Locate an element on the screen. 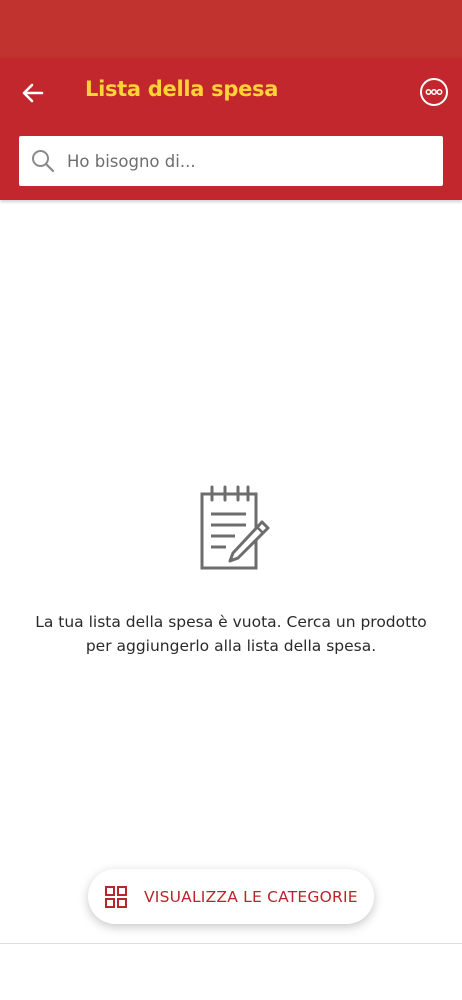  back-button is located at coordinates (33, 93).